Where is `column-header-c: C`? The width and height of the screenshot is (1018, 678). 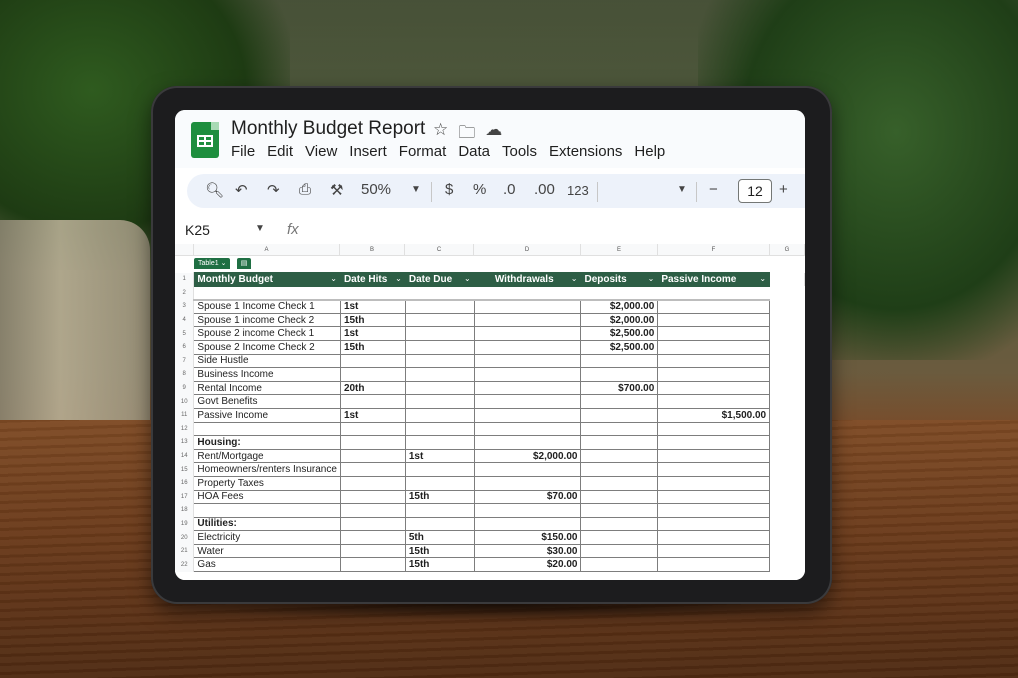
column-header-c: C is located at coordinates (439, 250).